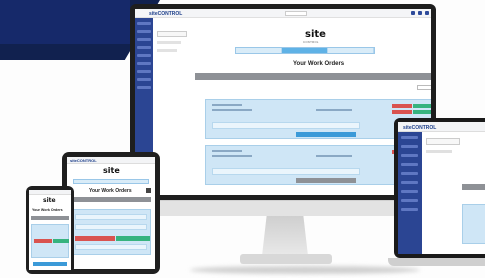 This screenshot has height=278, width=485. I want to click on floor-shadow, so click(305, 270).